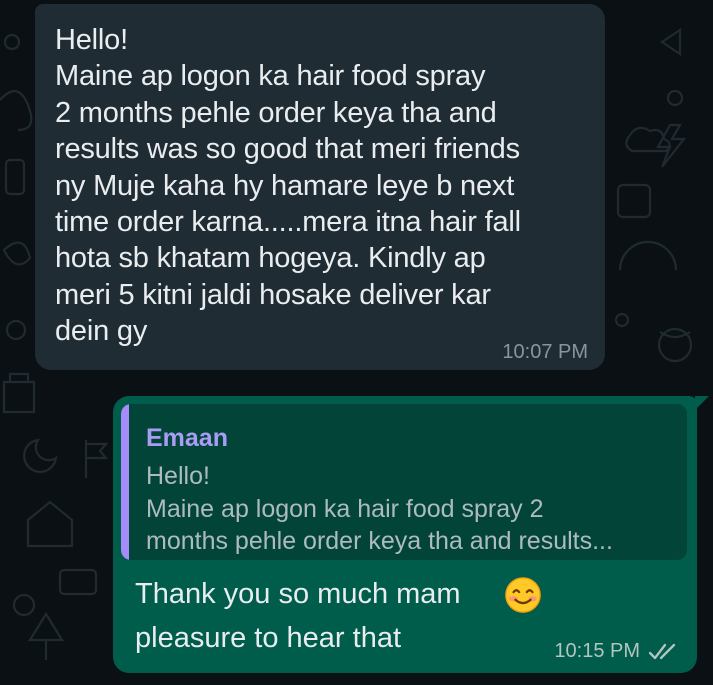 This screenshot has height=685, width=713. I want to click on outgoing-message-time: 10:15 PM, so click(597, 651).